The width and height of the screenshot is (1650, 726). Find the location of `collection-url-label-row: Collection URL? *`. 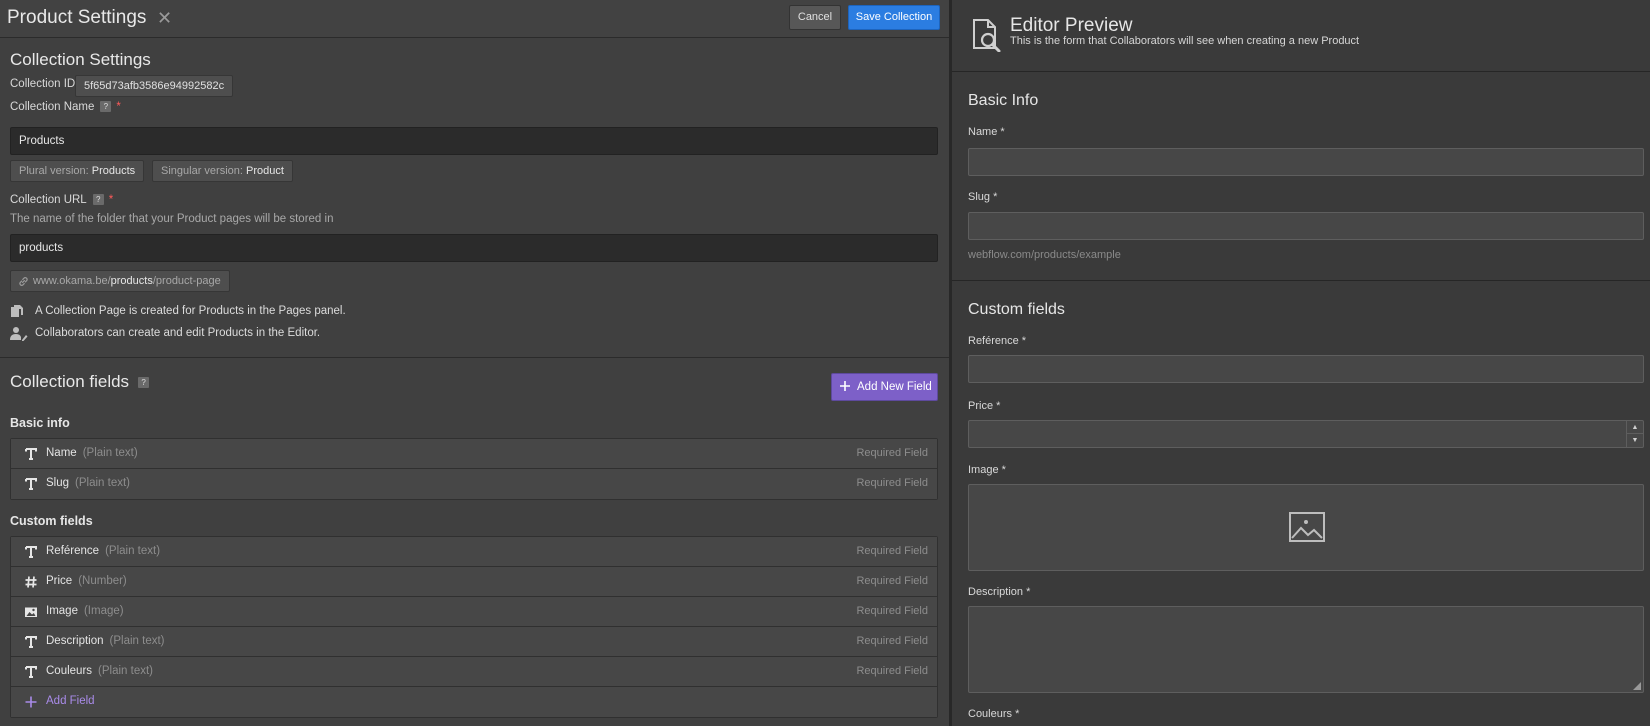

collection-url-label-row: Collection URL? * is located at coordinates (61, 200).